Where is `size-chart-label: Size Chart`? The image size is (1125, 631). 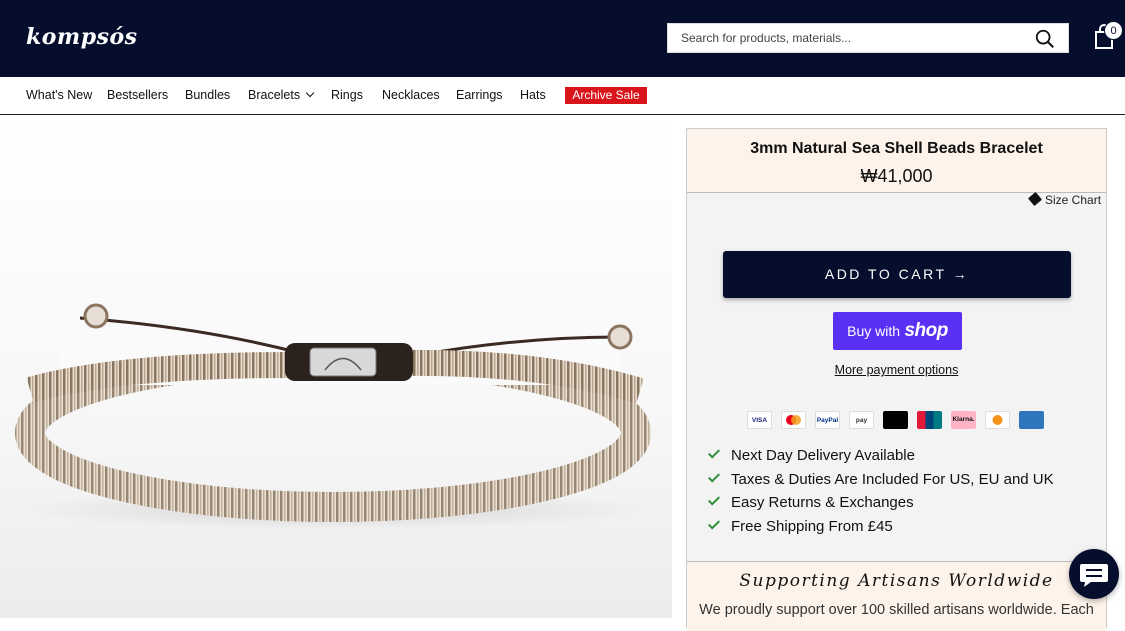 size-chart-label: Size Chart is located at coordinates (1073, 200).